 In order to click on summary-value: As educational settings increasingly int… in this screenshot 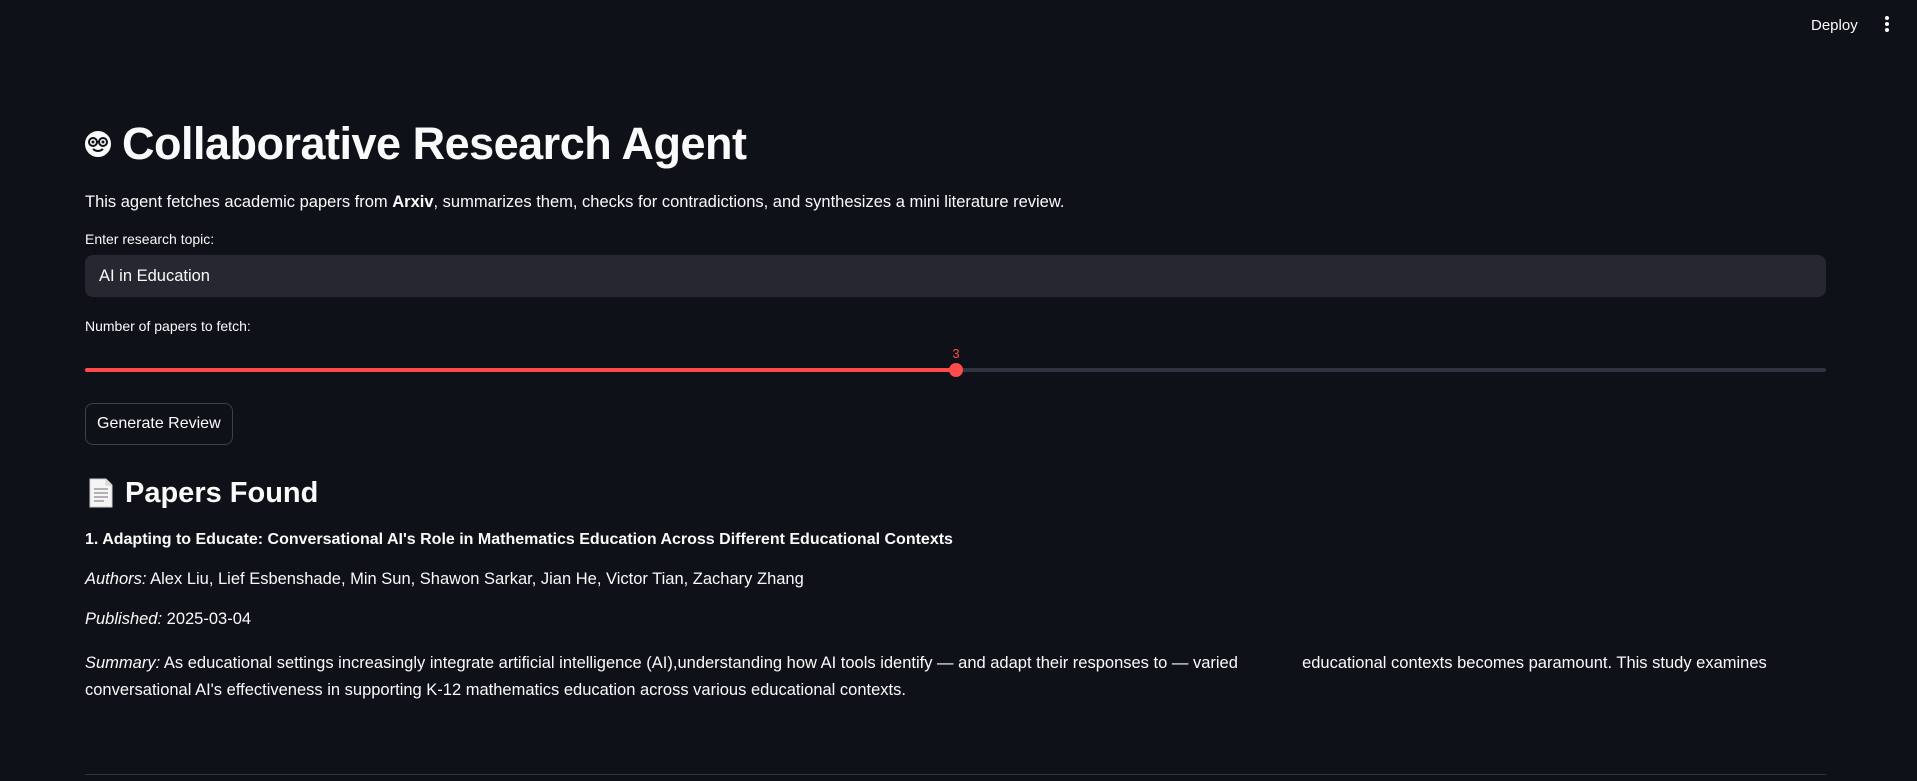, I will do `click(928, 676)`.